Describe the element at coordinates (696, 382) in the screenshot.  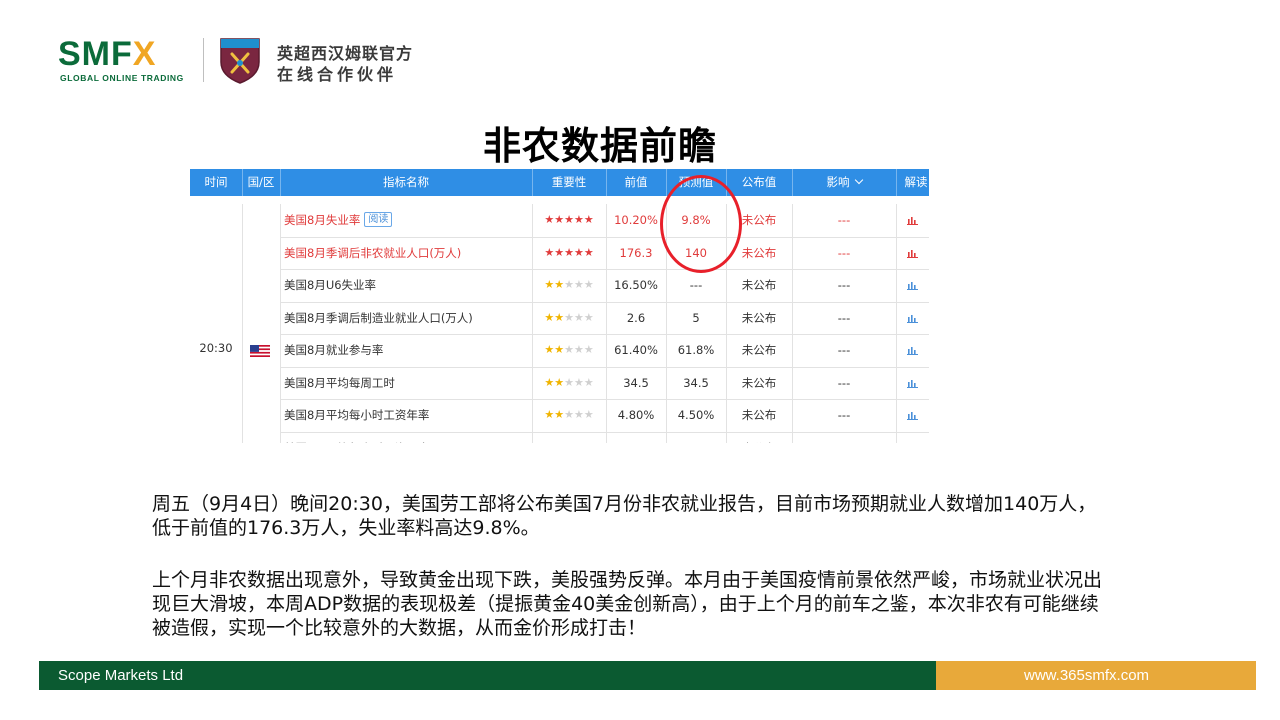
I see `forecast-value: 34.5` at that location.